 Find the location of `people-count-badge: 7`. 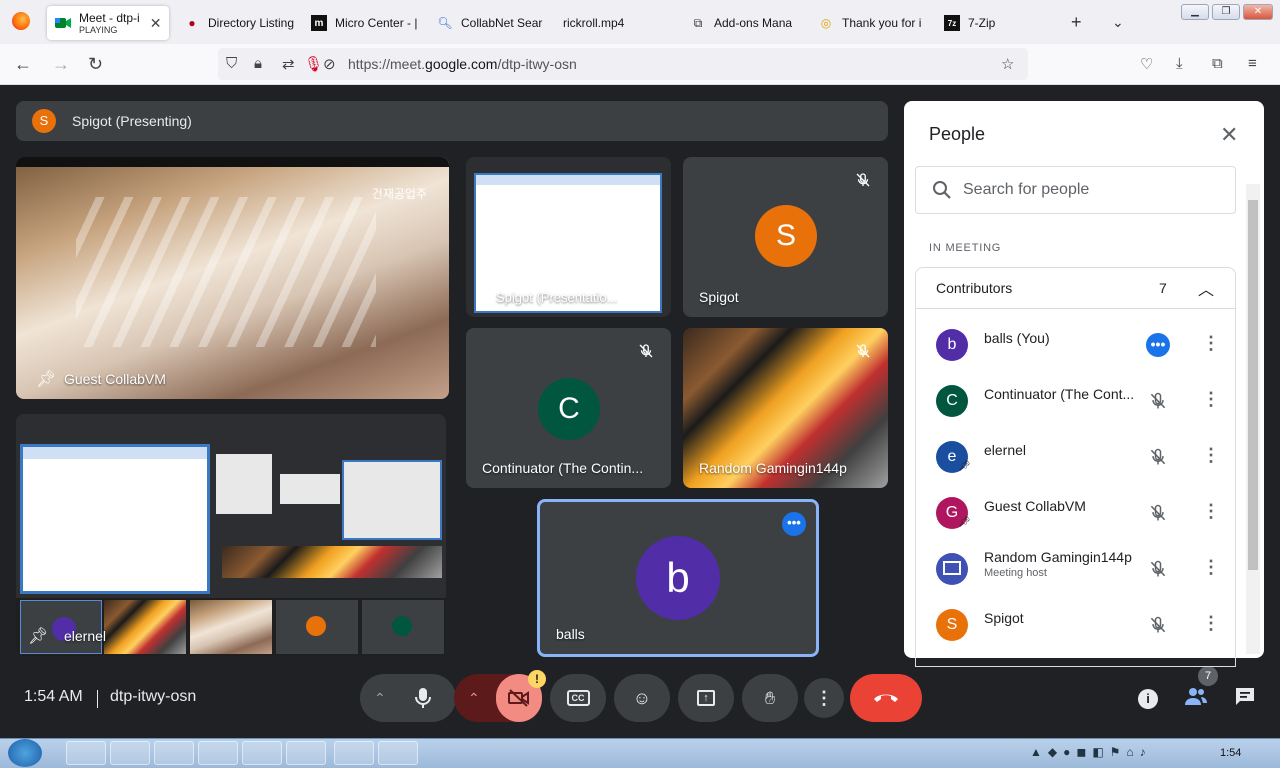

people-count-badge: 7 is located at coordinates (1208, 676).